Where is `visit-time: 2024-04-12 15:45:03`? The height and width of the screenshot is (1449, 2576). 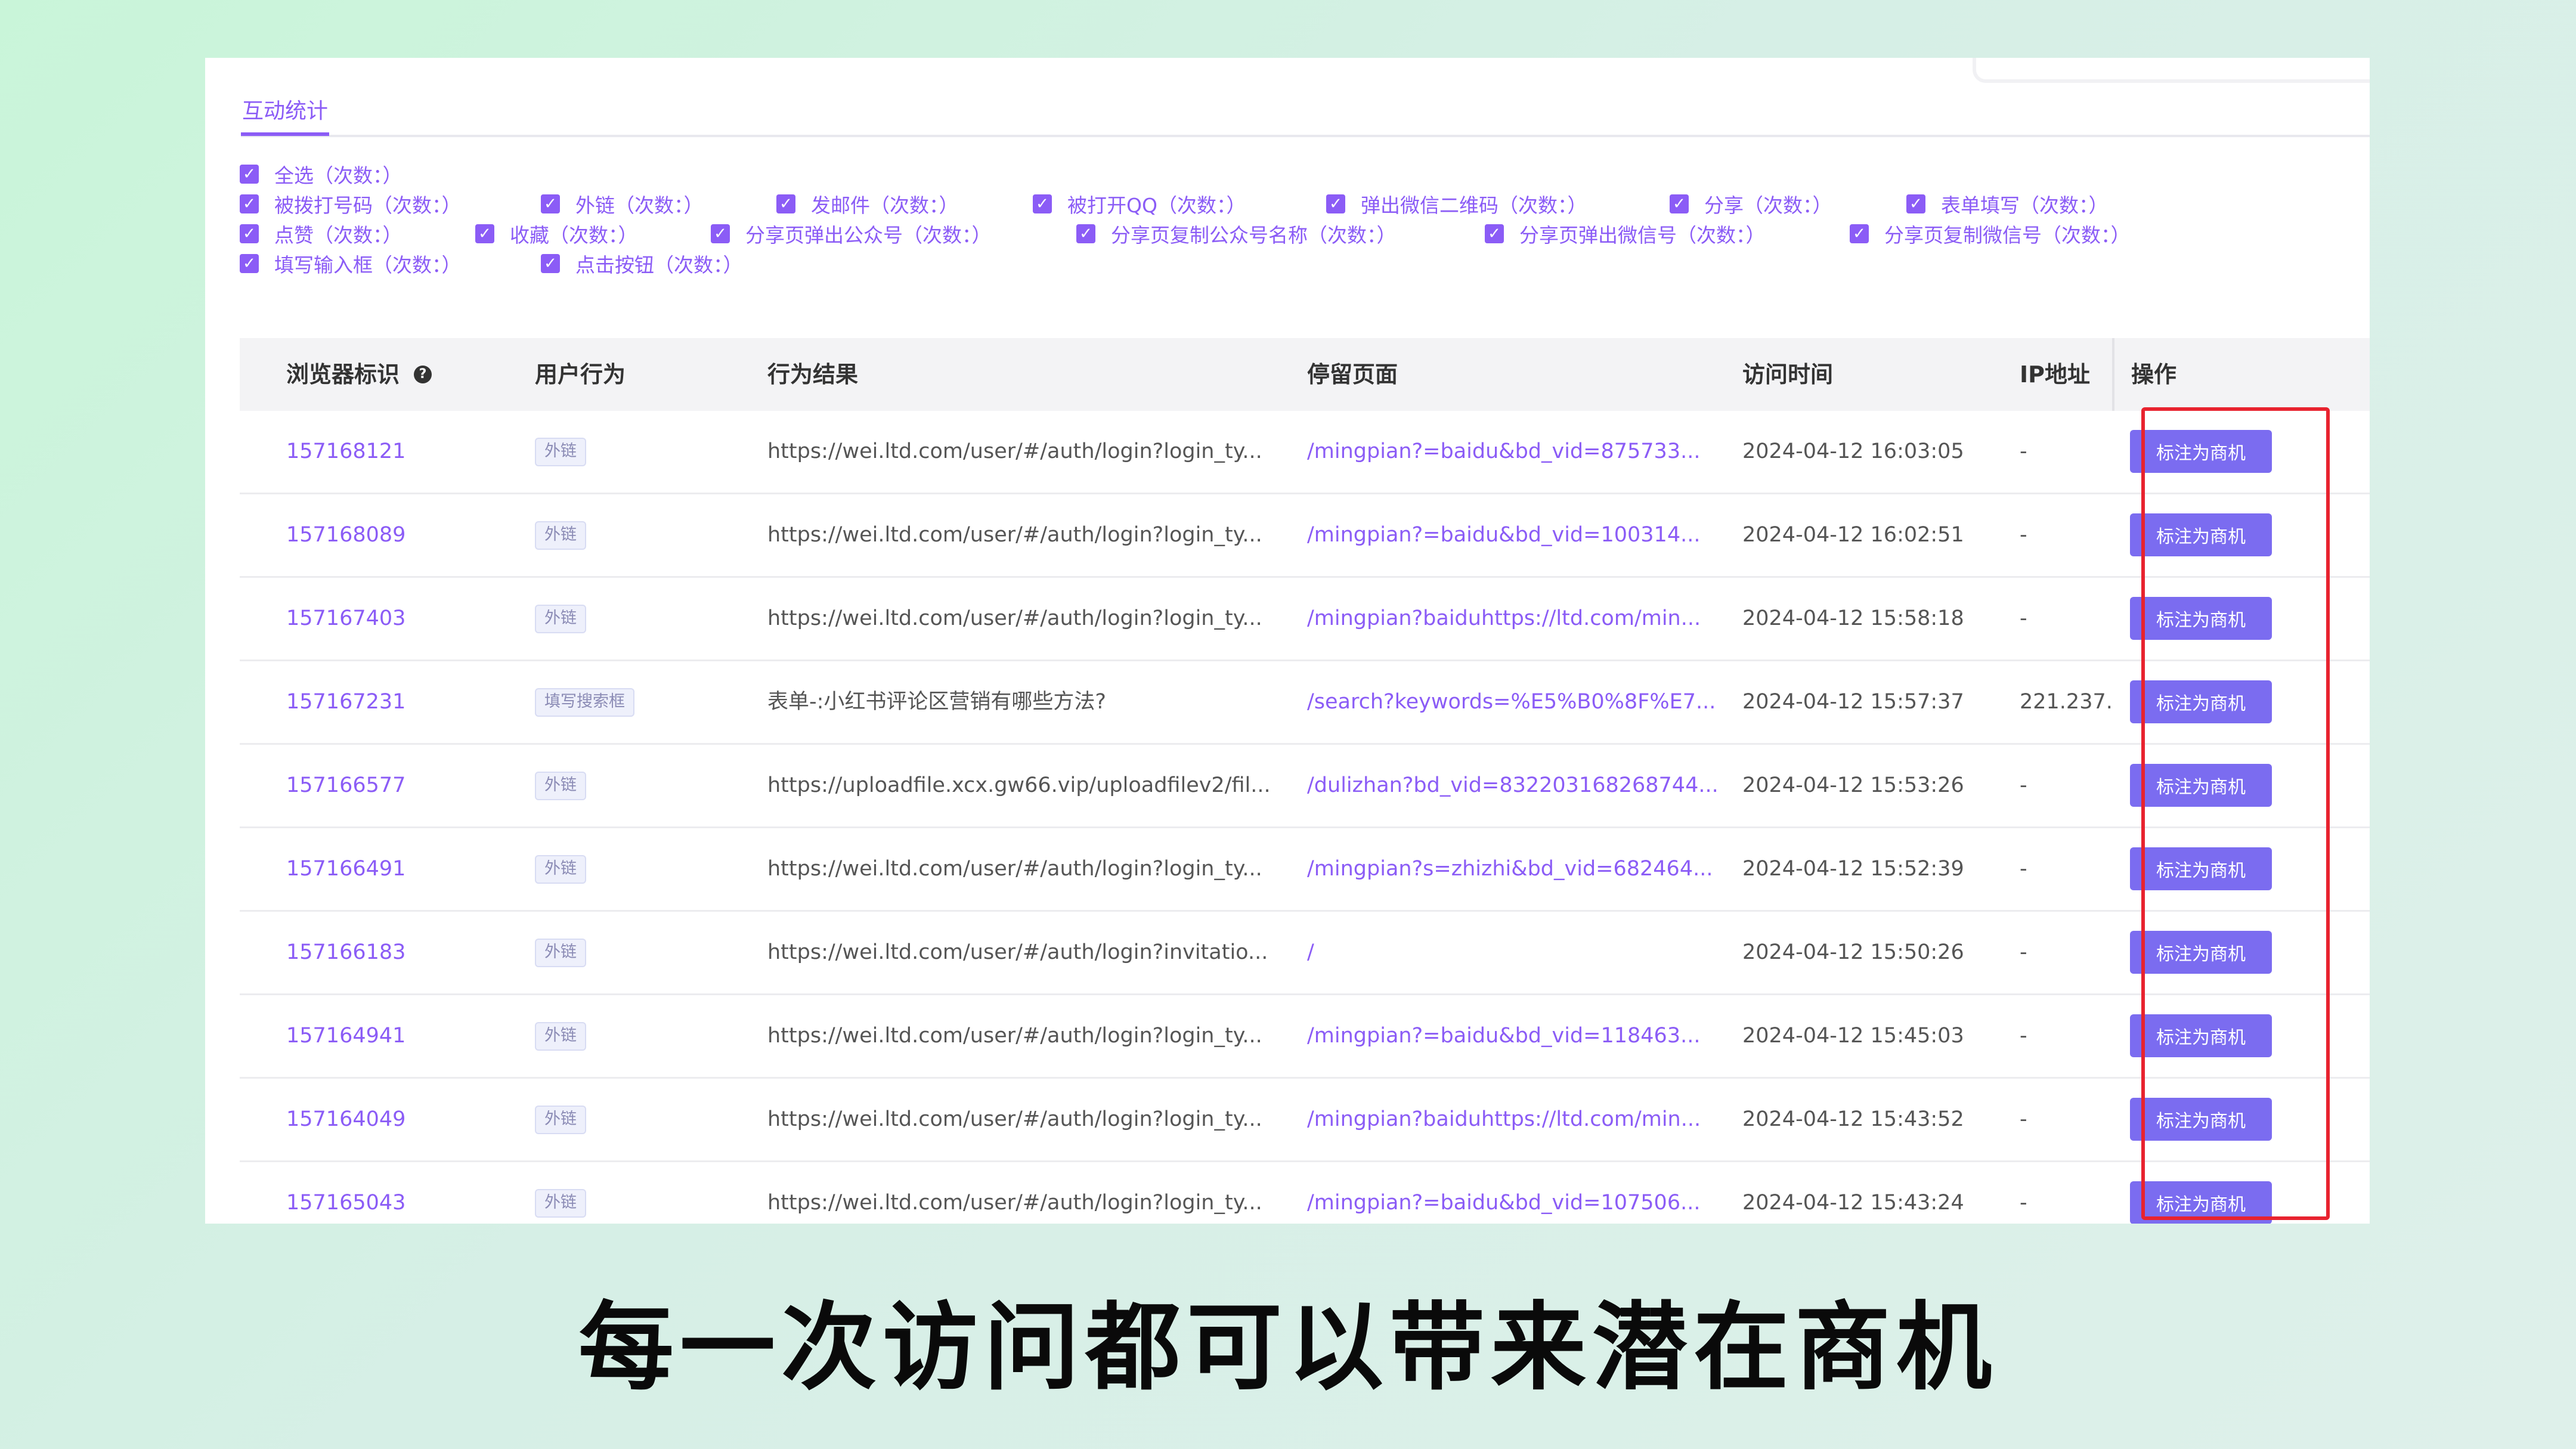 visit-time: 2024-04-12 15:45:03 is located at coordinates (1853, 1036).